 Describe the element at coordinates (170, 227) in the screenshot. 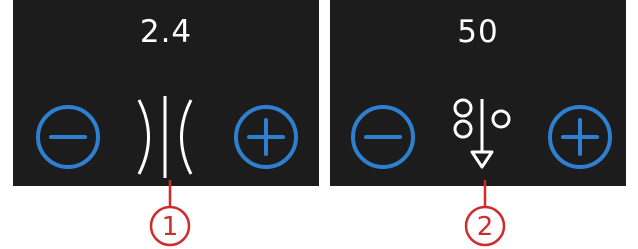

I see `callout-1-number: 1` at that location.